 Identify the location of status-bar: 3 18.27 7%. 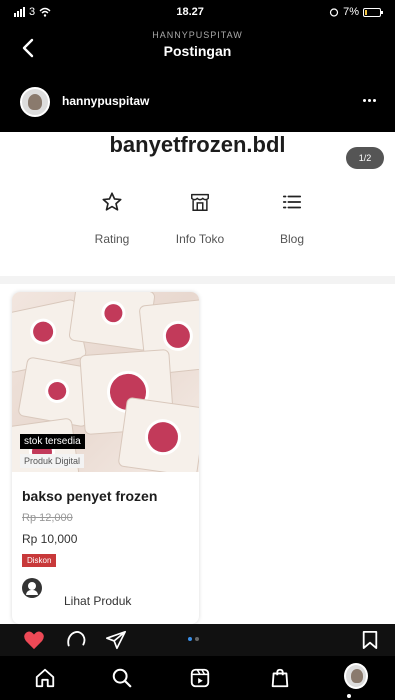
(197, 12).